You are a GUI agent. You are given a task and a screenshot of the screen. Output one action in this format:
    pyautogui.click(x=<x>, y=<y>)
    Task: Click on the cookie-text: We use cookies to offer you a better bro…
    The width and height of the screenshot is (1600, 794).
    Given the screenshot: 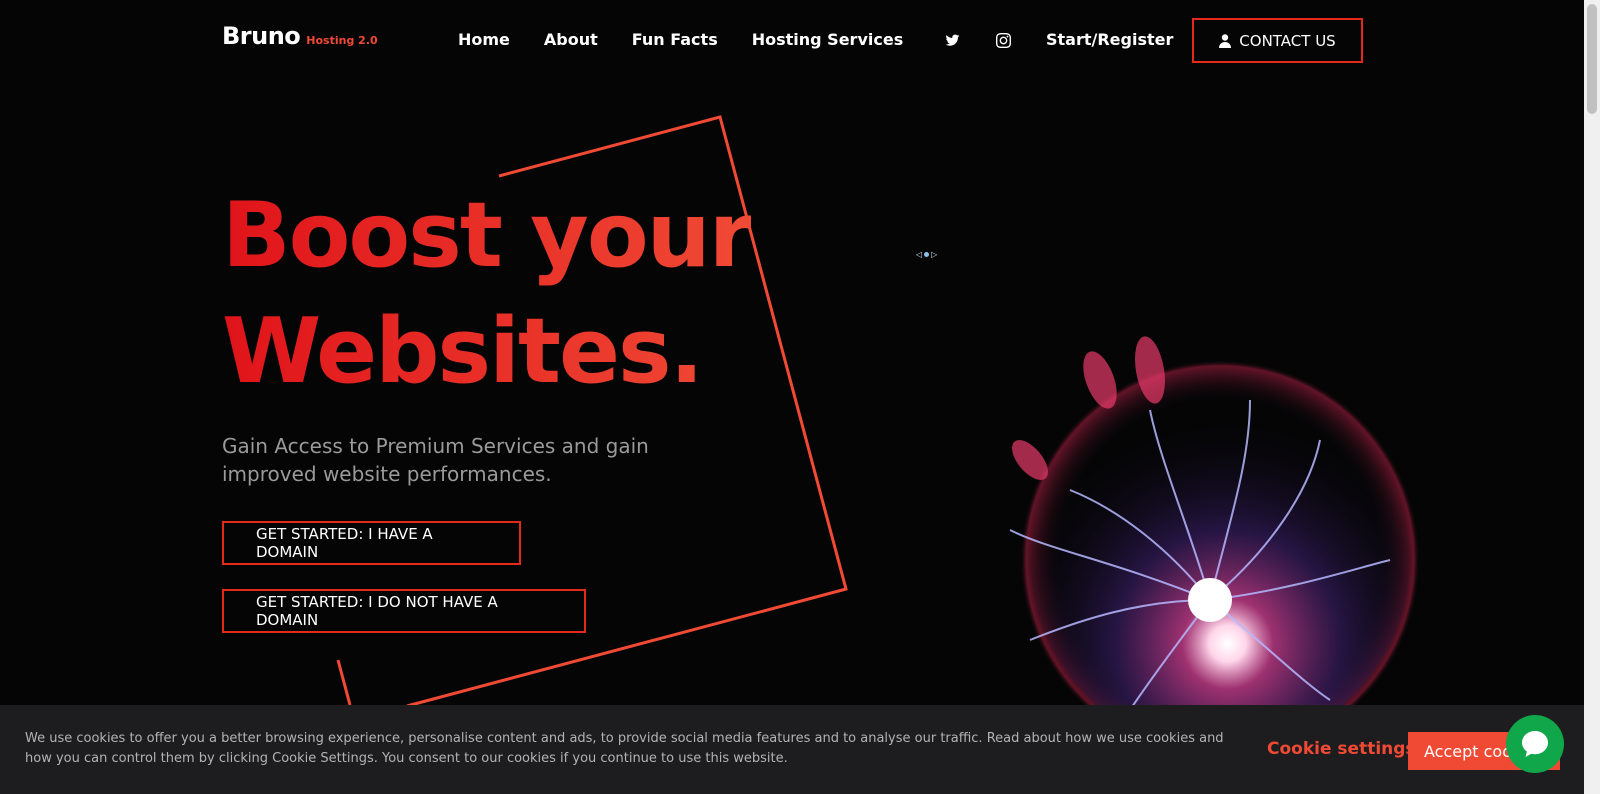 What is the action you would take?
    pyautogui.click(x=624, y=748)
    